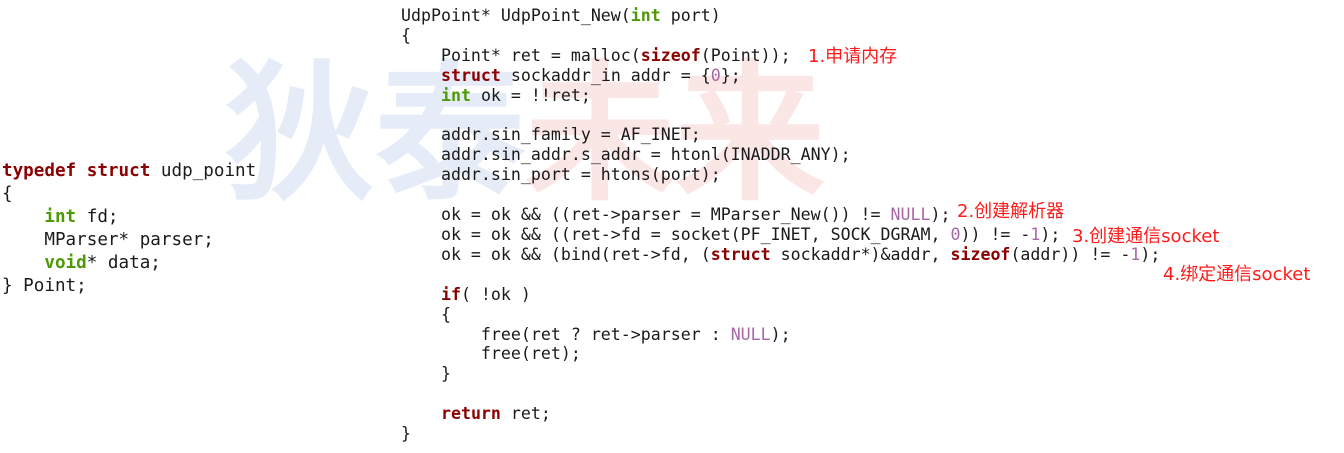  I want to click on code-line: free(ret ? ret->parser : NULL);, so click(780, 335).